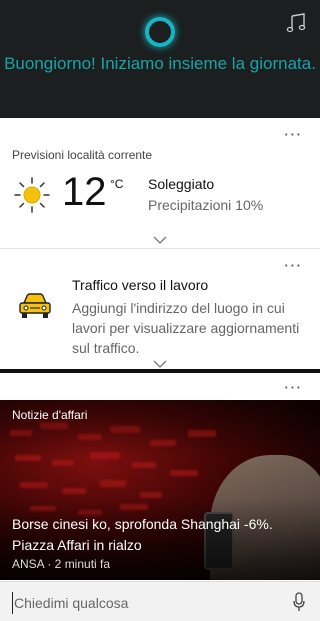 The height and width of the screenshot is (621, 320). I want to click on car-icon, so click(35, 305).